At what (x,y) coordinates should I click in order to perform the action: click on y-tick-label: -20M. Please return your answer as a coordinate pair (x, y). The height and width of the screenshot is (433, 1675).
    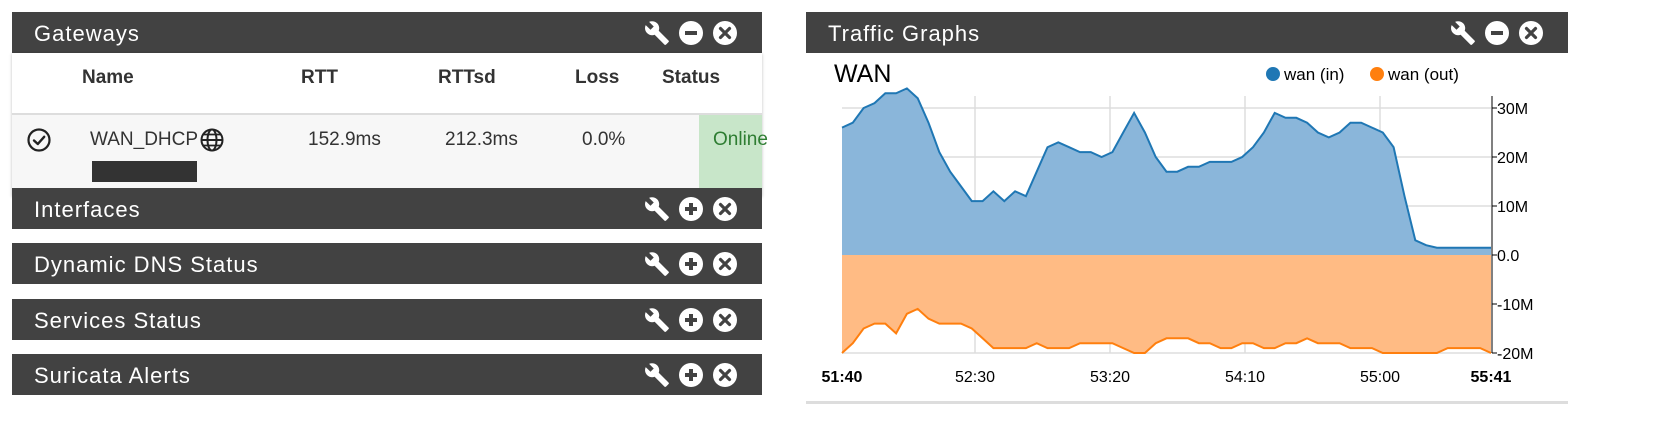
    Looking at the image, I should click on (1515, 354).